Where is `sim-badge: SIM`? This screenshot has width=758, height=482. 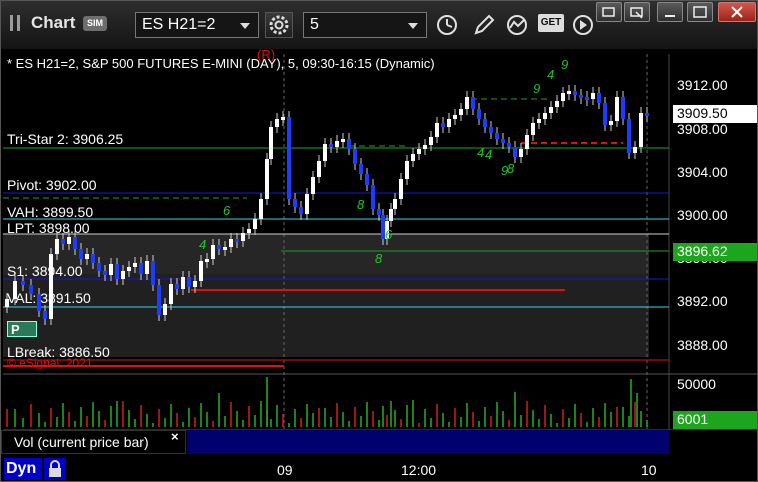 sim-badge: SIM is located at coordinates (95, 23).